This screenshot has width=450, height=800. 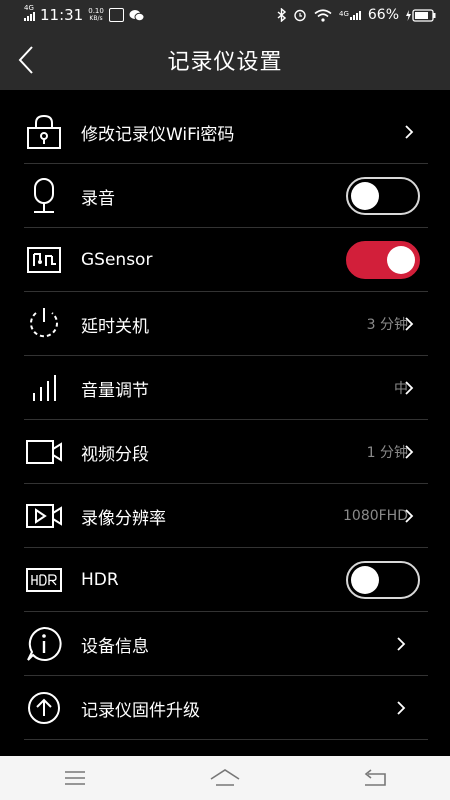 I want to click on hdr-icon, so click(x=44, y=580).